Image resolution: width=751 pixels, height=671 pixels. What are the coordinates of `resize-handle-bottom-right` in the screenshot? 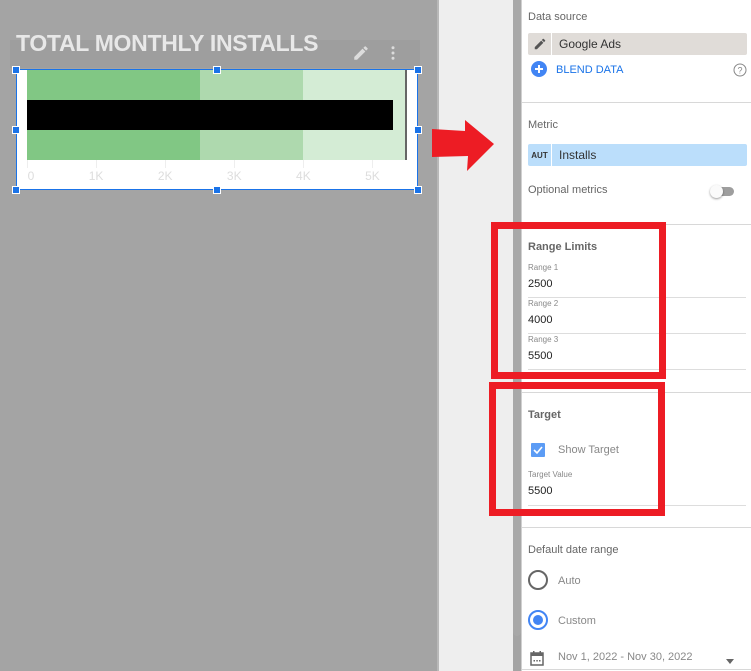 It's located at (418, 190).